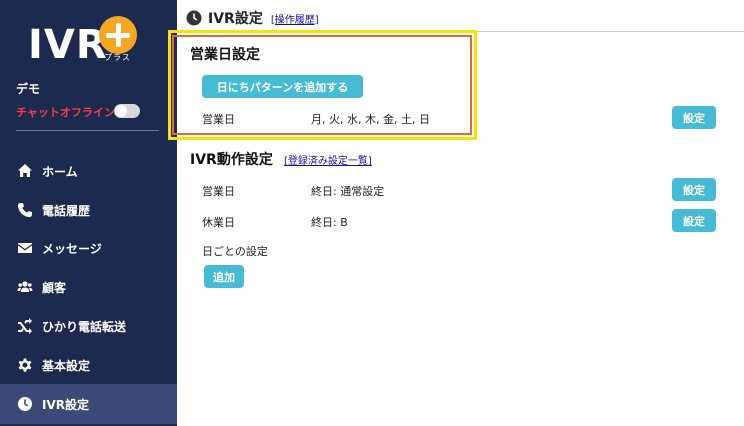  What do you see at coordinates (54, 287) in the screenshot?
I see `sidebar-item-label: 顧客` at bounding box center [54, 287].